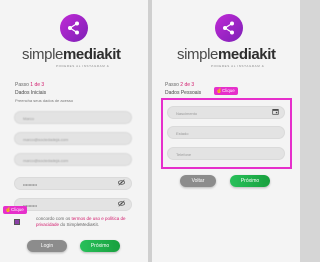  Describe the element at coordinates (44, 100) in the screenshot. I see `step-subtitle: Preencha seus dados de acesso` at that location.